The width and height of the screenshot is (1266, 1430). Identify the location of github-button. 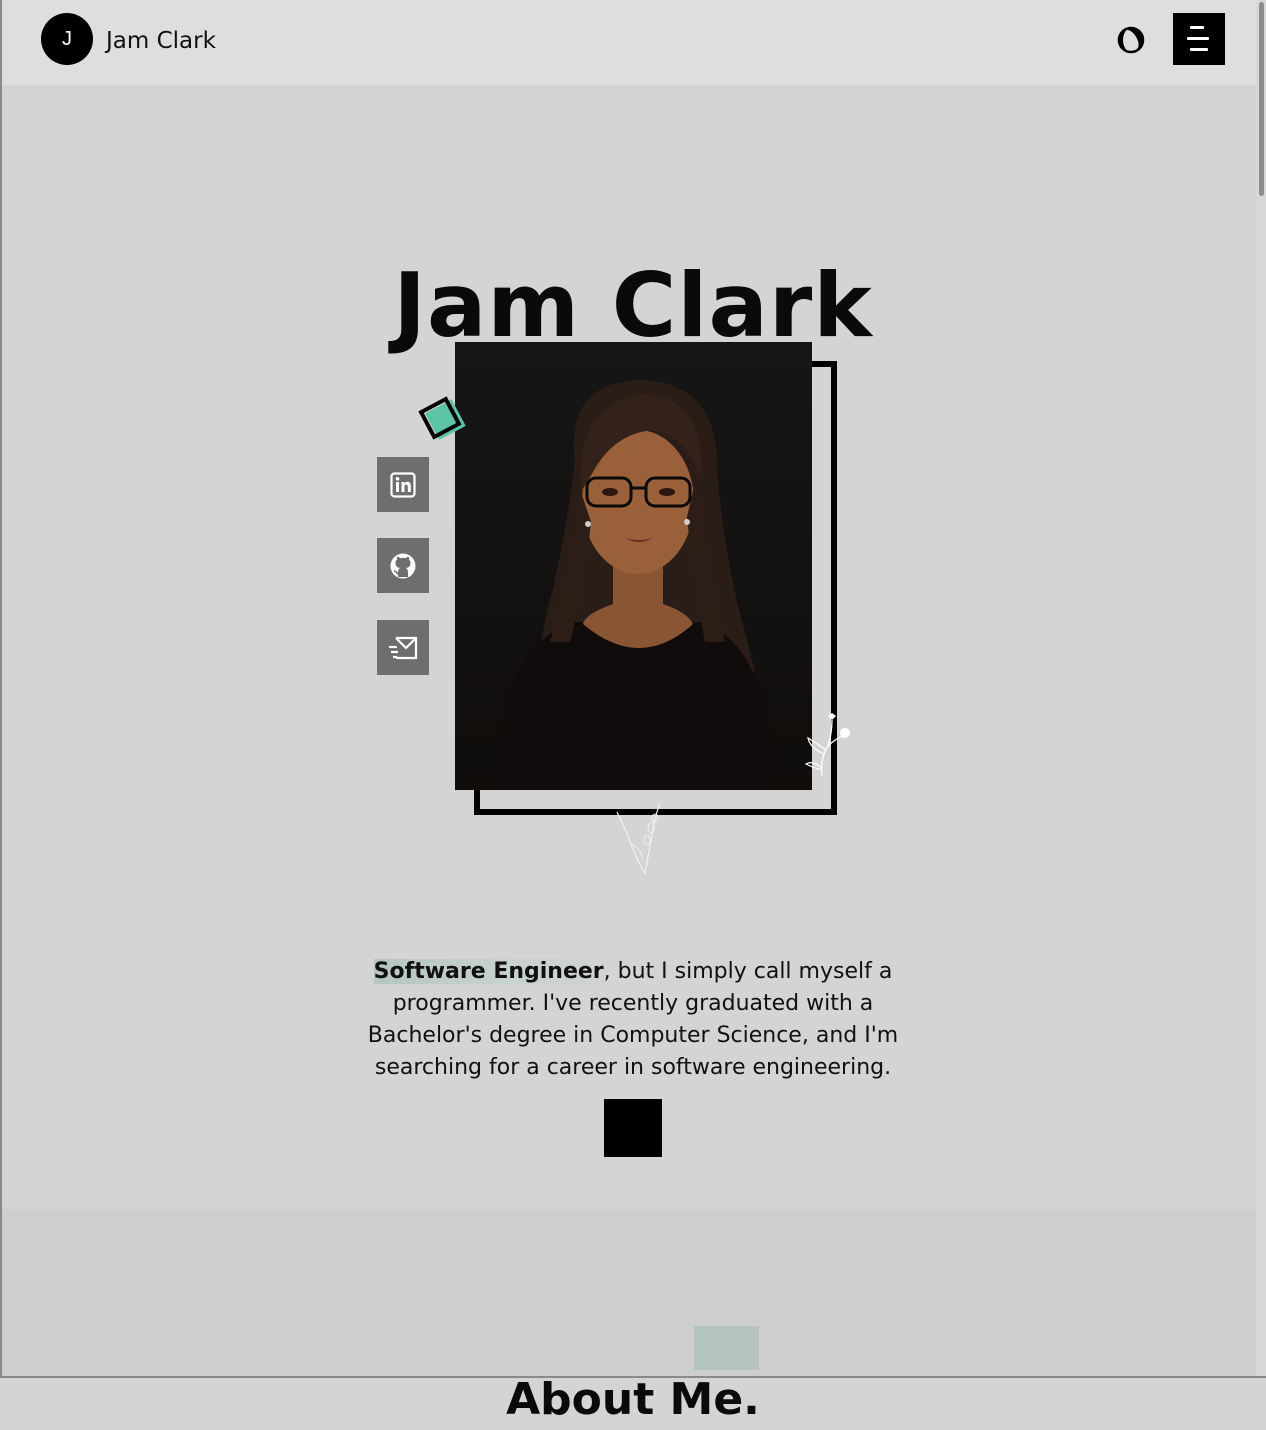
(403, 565).